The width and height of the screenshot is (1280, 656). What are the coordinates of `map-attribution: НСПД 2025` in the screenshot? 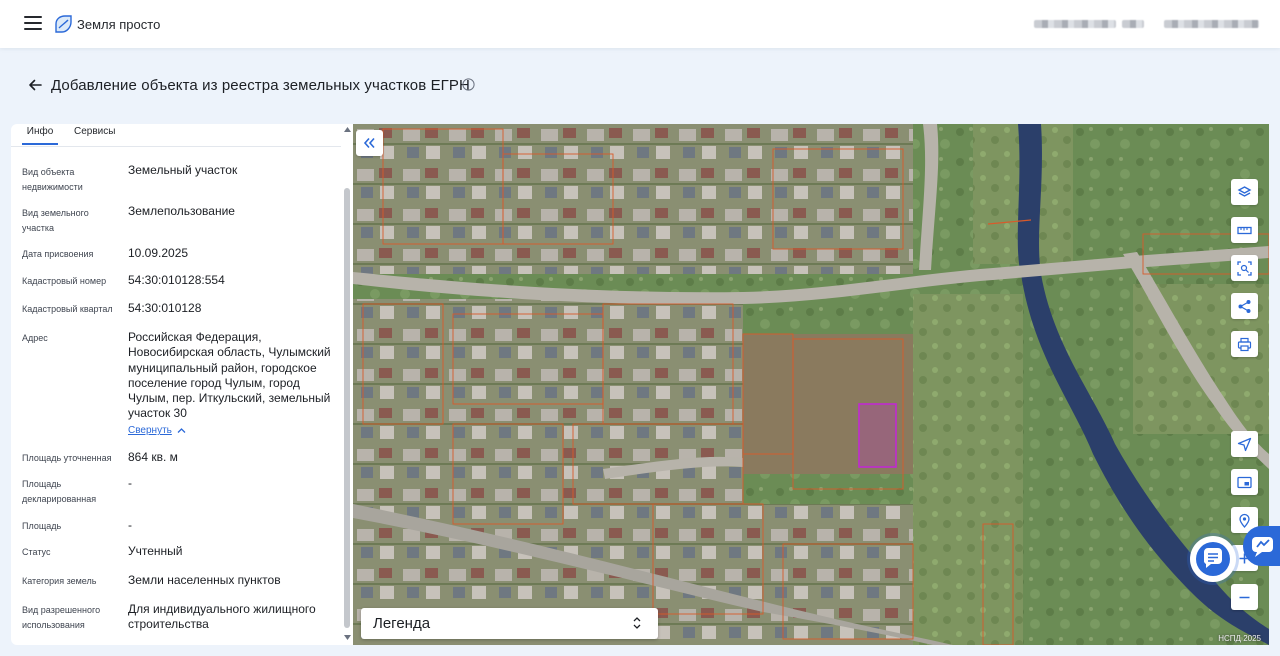 It's located at (1239, 638).